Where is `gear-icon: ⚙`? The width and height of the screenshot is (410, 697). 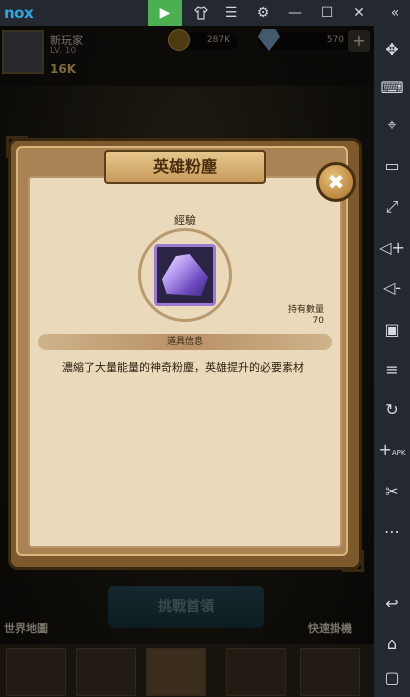 gear-icon: ⚙ is located at coordinates (263, 13).